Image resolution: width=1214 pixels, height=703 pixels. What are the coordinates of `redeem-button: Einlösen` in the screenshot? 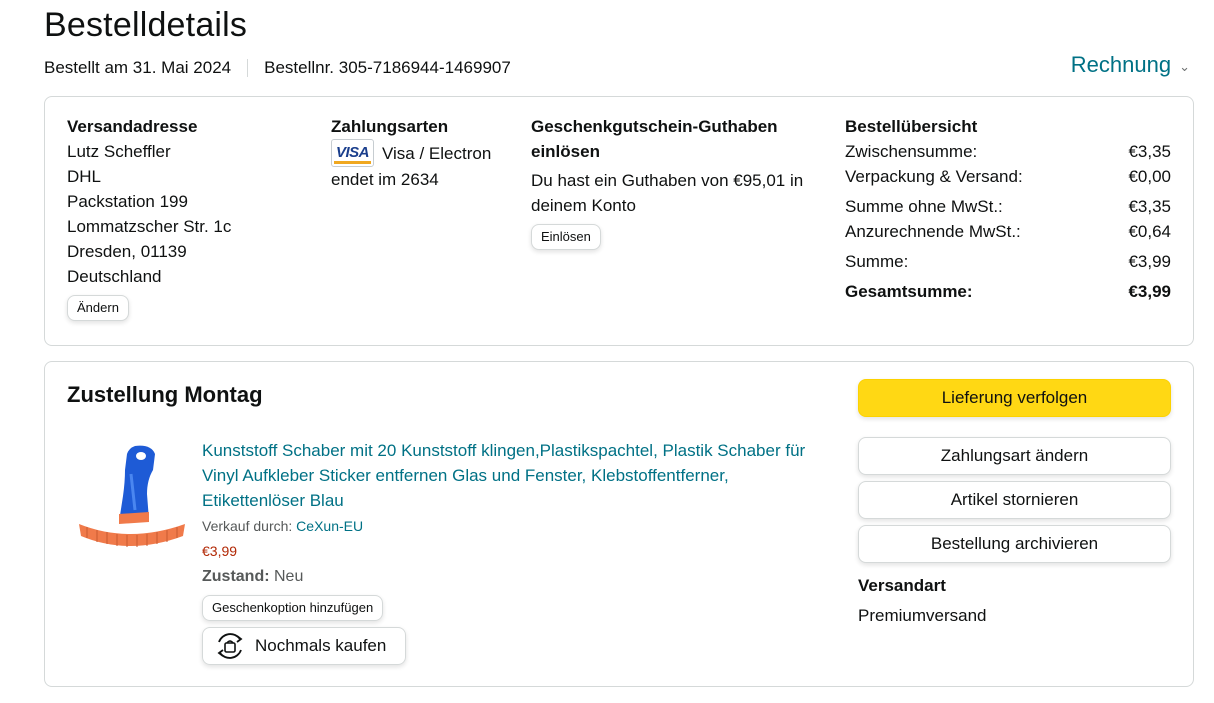 It's located at (566, 237).